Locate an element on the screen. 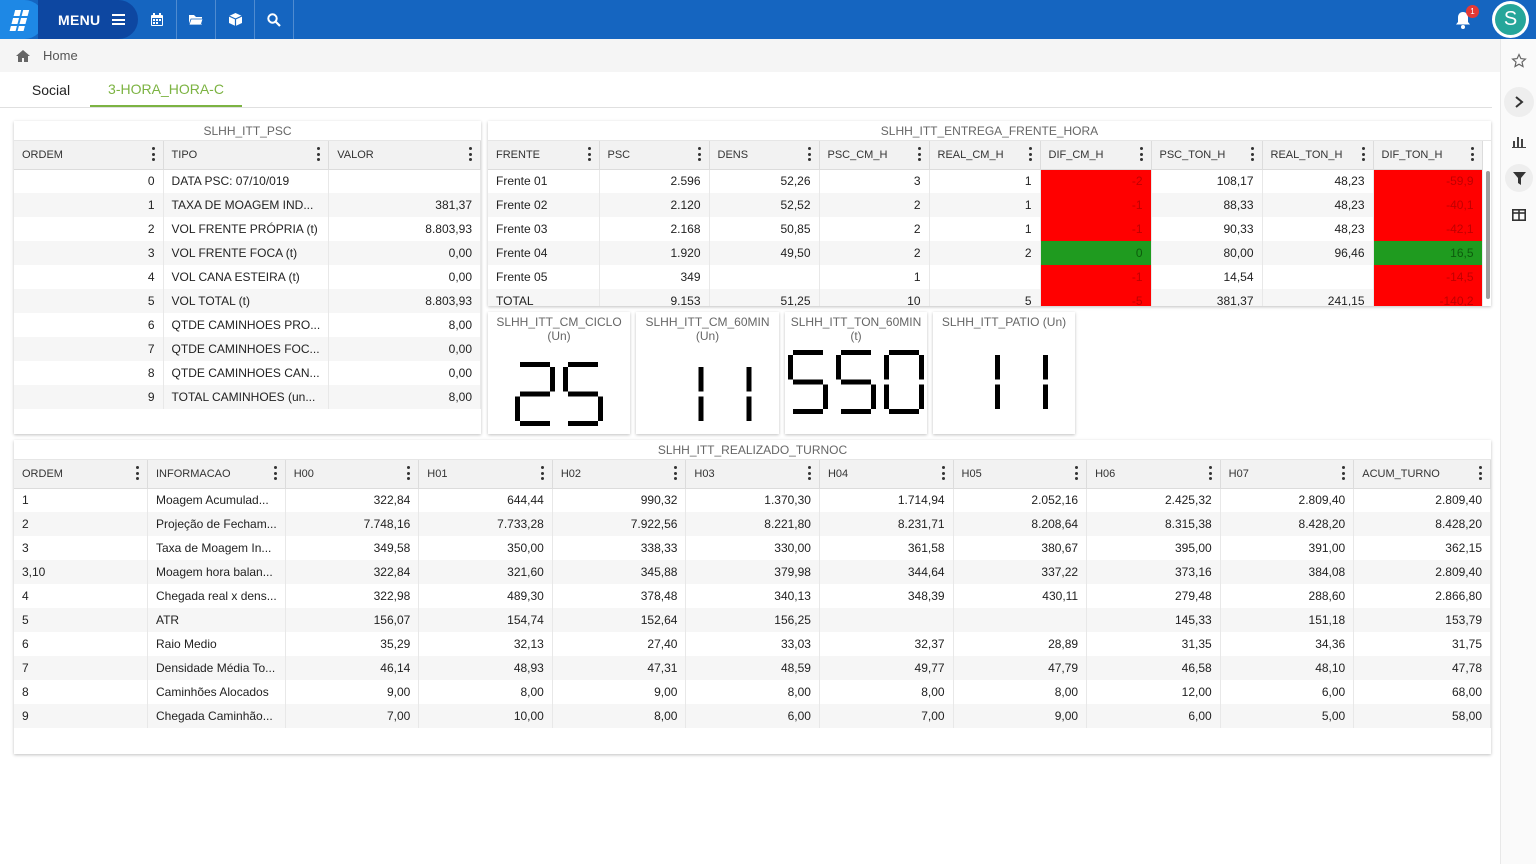 The image size is (1536, 864). table-row: 2 VOL FRENTE PRÓPRIA (t) 8.803,93 is located at coordinates (247, 229).